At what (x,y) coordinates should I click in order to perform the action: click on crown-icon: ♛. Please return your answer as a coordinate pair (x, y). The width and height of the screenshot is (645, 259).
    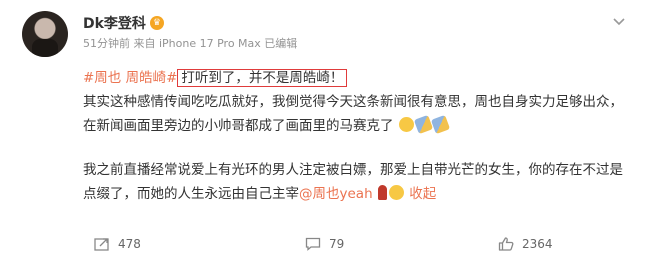
    Looking at the image, I should click on (156, 23).